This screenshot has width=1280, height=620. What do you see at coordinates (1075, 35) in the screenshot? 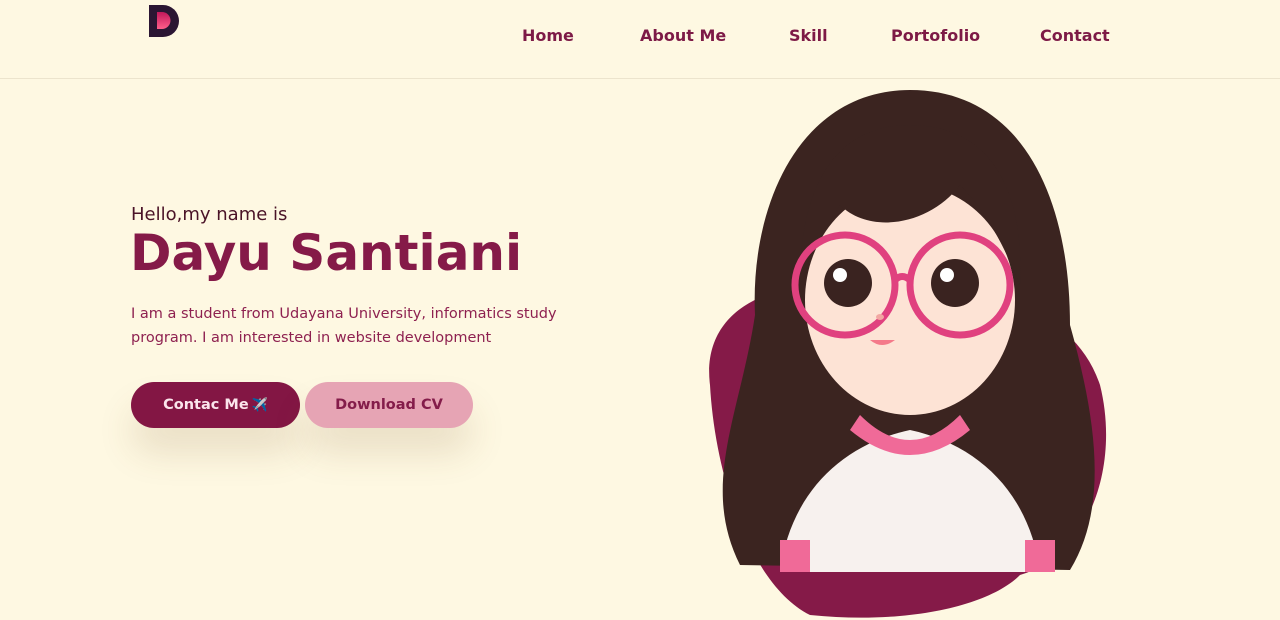
I see `nav-contact: Contact` at bounding box center [1075, 35].